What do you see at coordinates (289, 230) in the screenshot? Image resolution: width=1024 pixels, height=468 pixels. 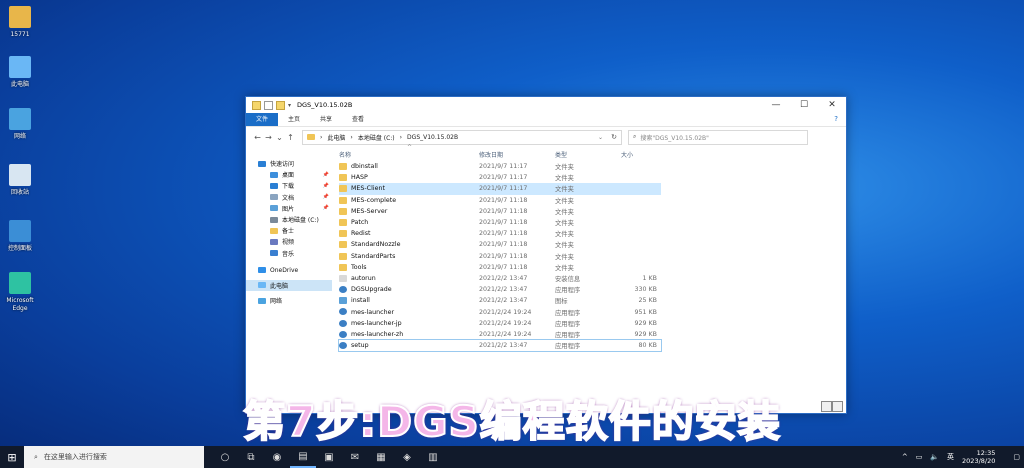 I see `sidebar-item: 备士` at bounding box center [289, 230].